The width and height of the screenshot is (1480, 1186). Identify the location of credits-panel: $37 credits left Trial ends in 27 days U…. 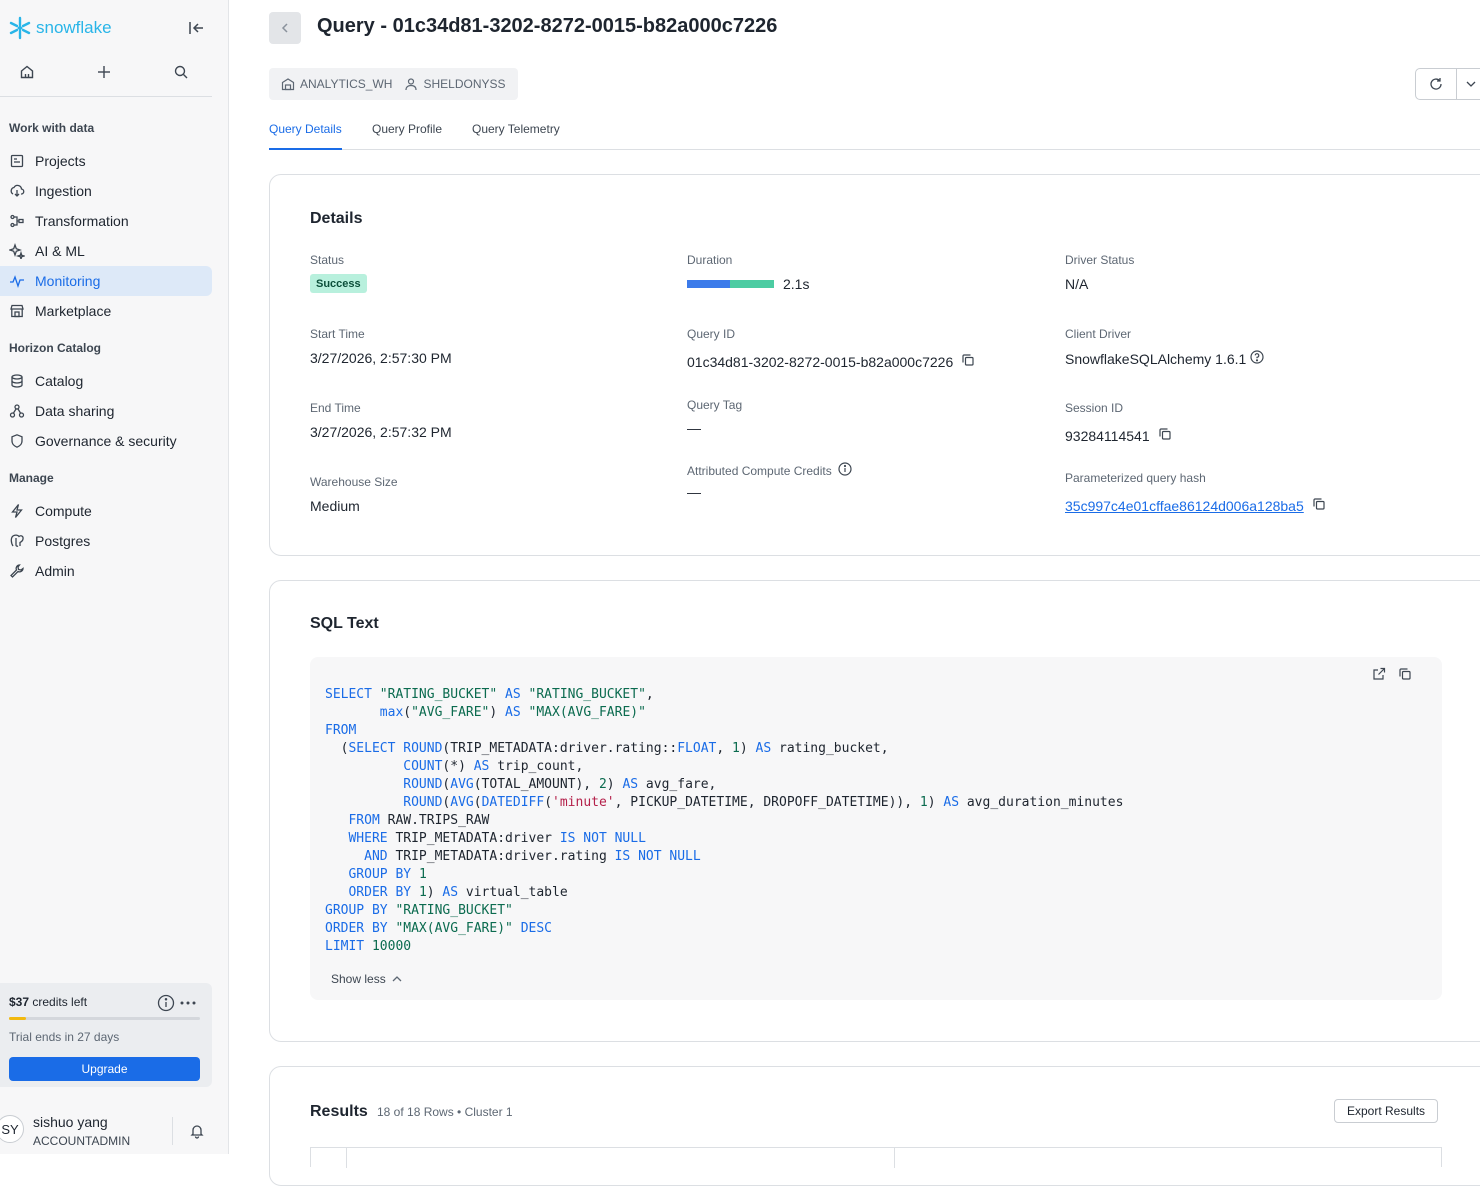
(106, 1035).